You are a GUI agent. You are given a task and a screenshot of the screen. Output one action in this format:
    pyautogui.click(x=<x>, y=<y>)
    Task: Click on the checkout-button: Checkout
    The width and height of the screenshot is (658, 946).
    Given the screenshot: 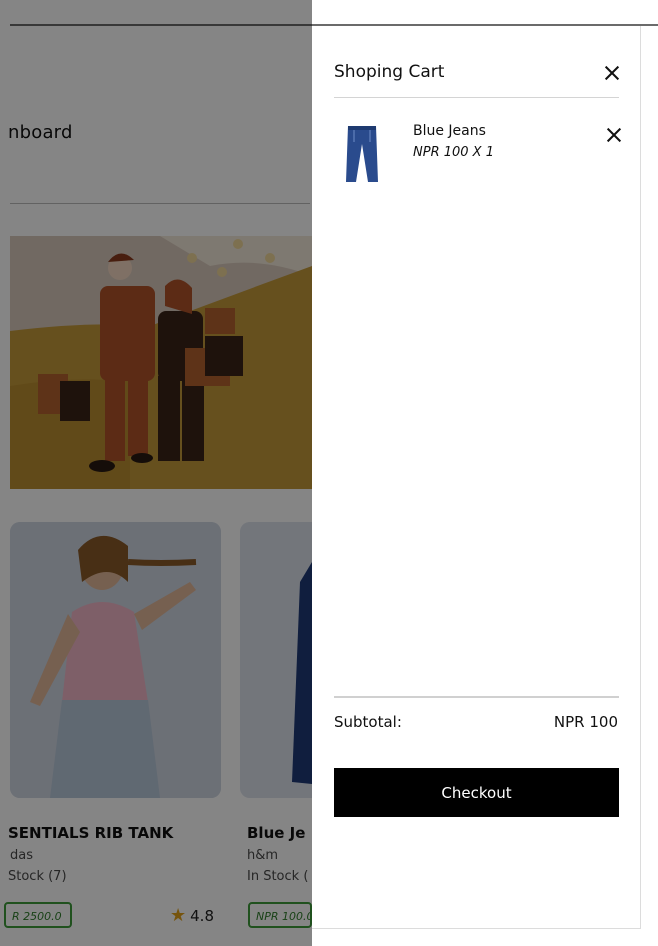 What is the action you would take?
    pyautogui.click(x=476, y=792)
    